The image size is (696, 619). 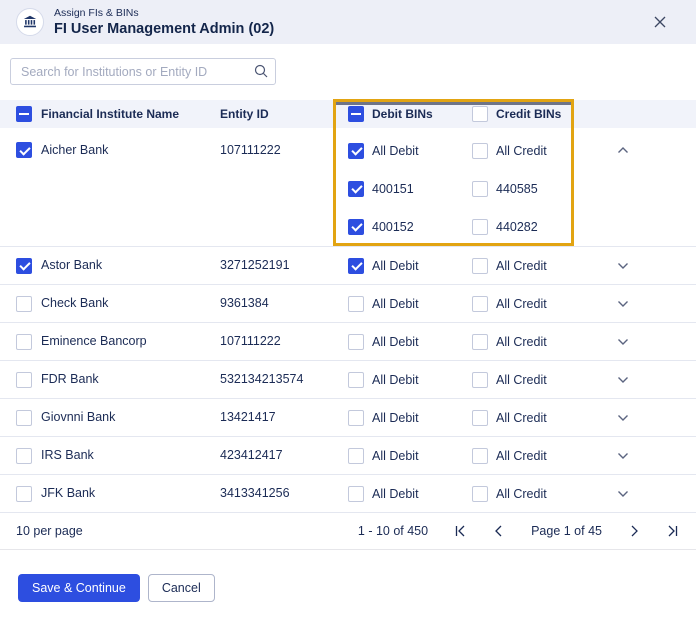 I want to click on table-row: Check Bank 9361384 All Debit All Credit, so click(x=348, y=304).